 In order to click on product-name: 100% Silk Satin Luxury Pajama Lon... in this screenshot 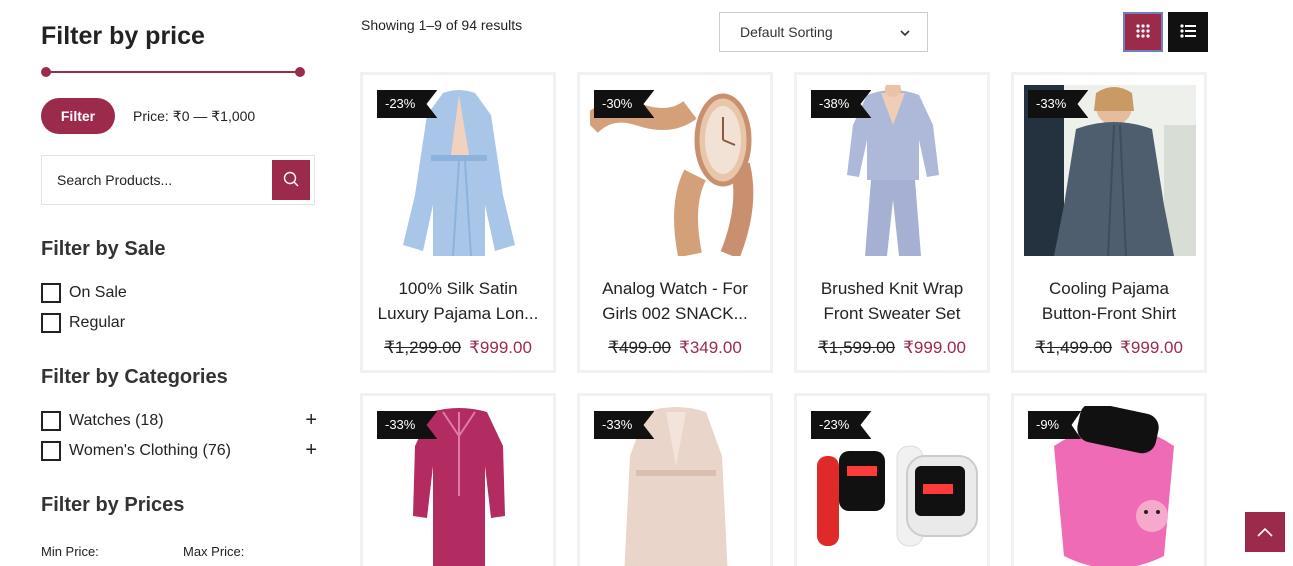, I will do `click(458, 301)`.